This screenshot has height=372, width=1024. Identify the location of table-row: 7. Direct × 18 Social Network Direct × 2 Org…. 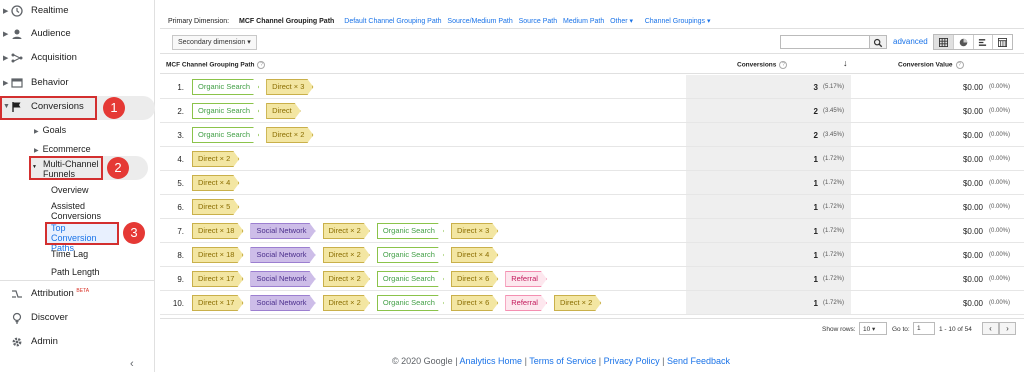
(592, 231).